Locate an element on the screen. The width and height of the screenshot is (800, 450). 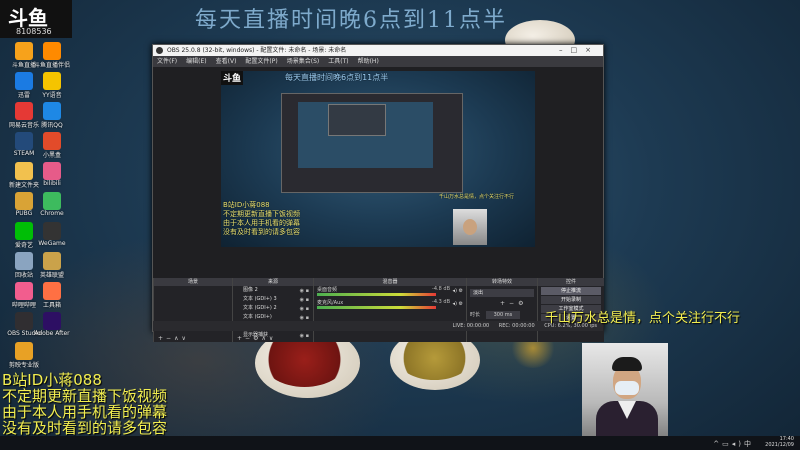
controls-dock-title: 控件 is located at coordinates (571, 282).